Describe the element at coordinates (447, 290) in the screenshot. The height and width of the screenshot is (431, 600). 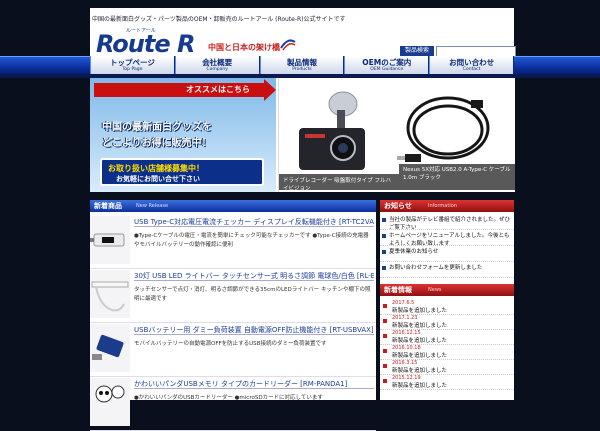
I see `news-header: 新着情報 News` at that location.